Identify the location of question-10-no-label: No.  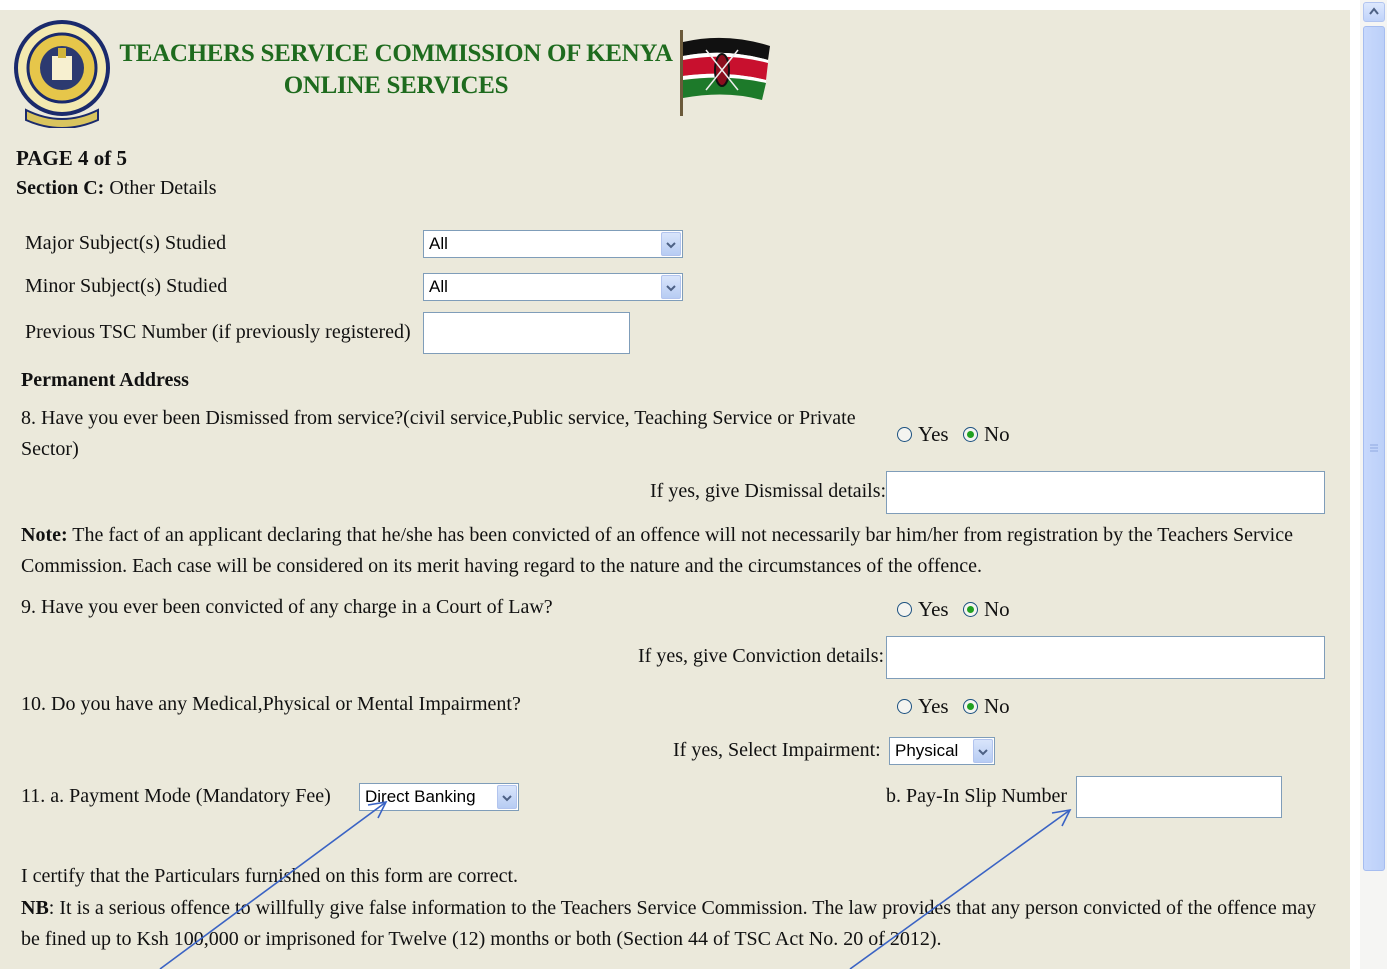
(997, 706).